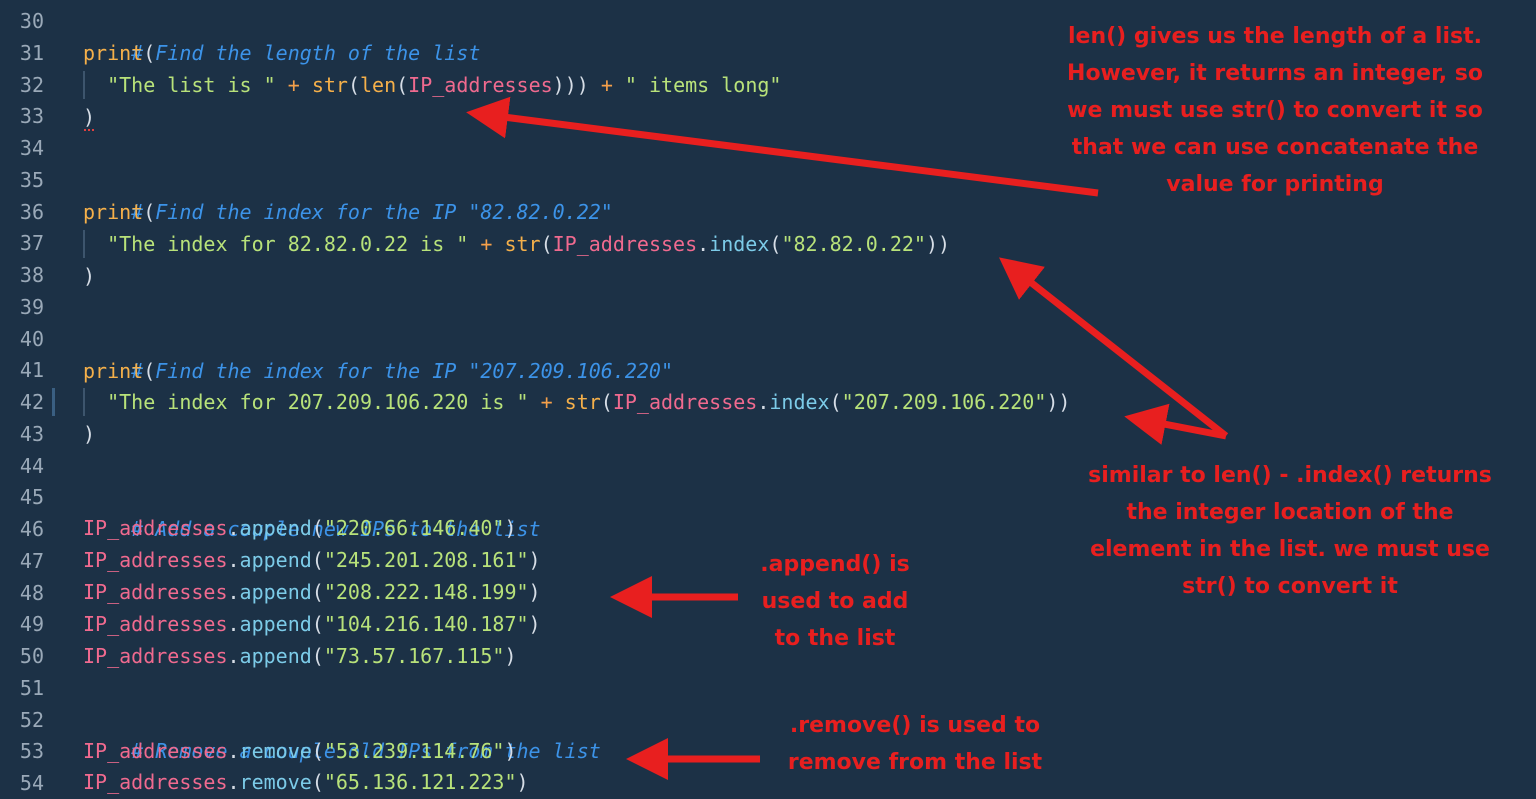  Describe the element at coordinates (782, 146) in the screenshot. I see `arrow-to-len-line` at that location.